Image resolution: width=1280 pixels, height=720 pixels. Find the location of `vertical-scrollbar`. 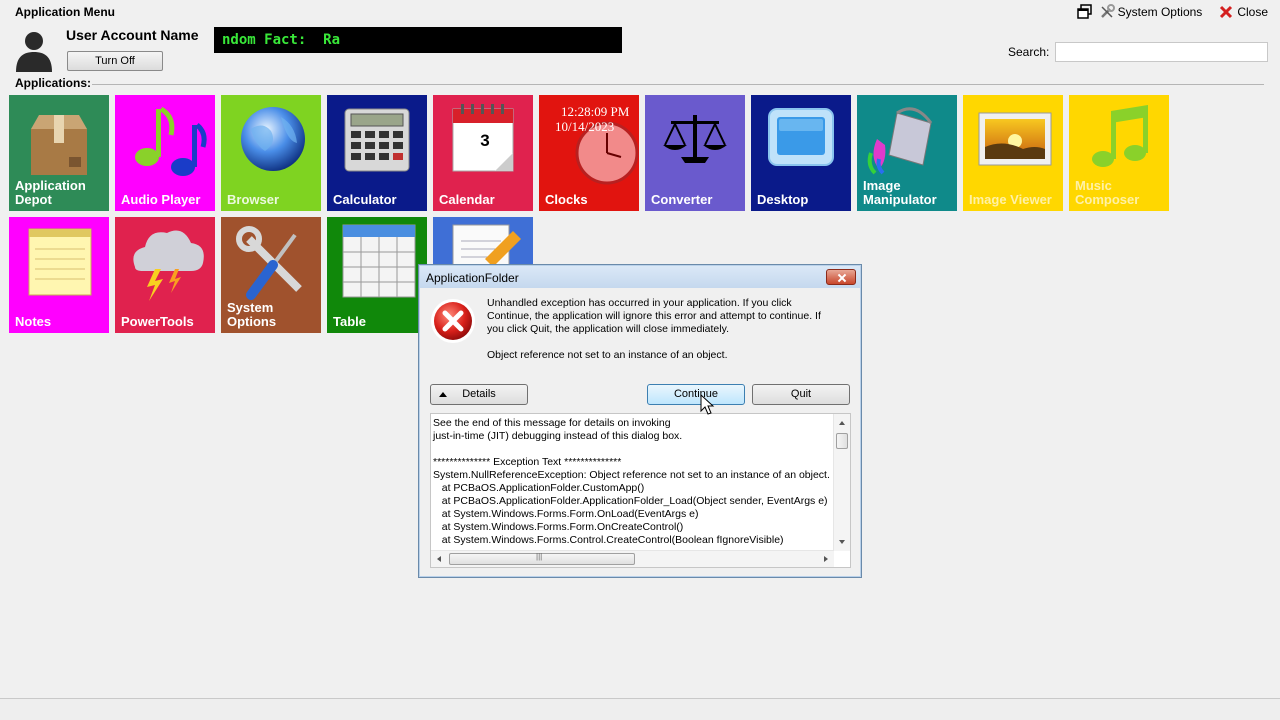

vertical-scrollbar is located at coordinates (841, 482).